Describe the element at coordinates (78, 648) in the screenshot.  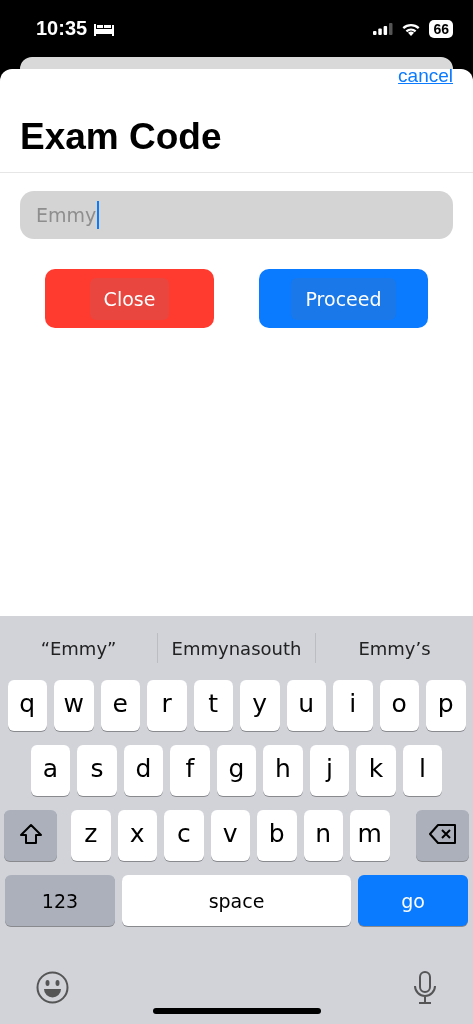
I see `suggestion: “Emmy”` at that location.